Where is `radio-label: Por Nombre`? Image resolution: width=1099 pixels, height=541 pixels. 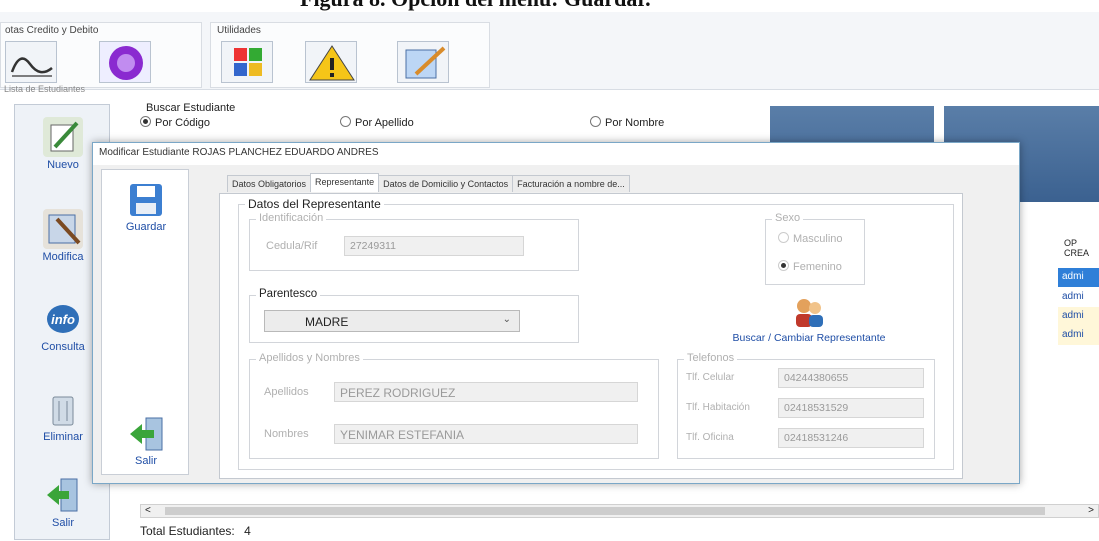
radio-label: Por Nombre is located at coordinates (635, 123).